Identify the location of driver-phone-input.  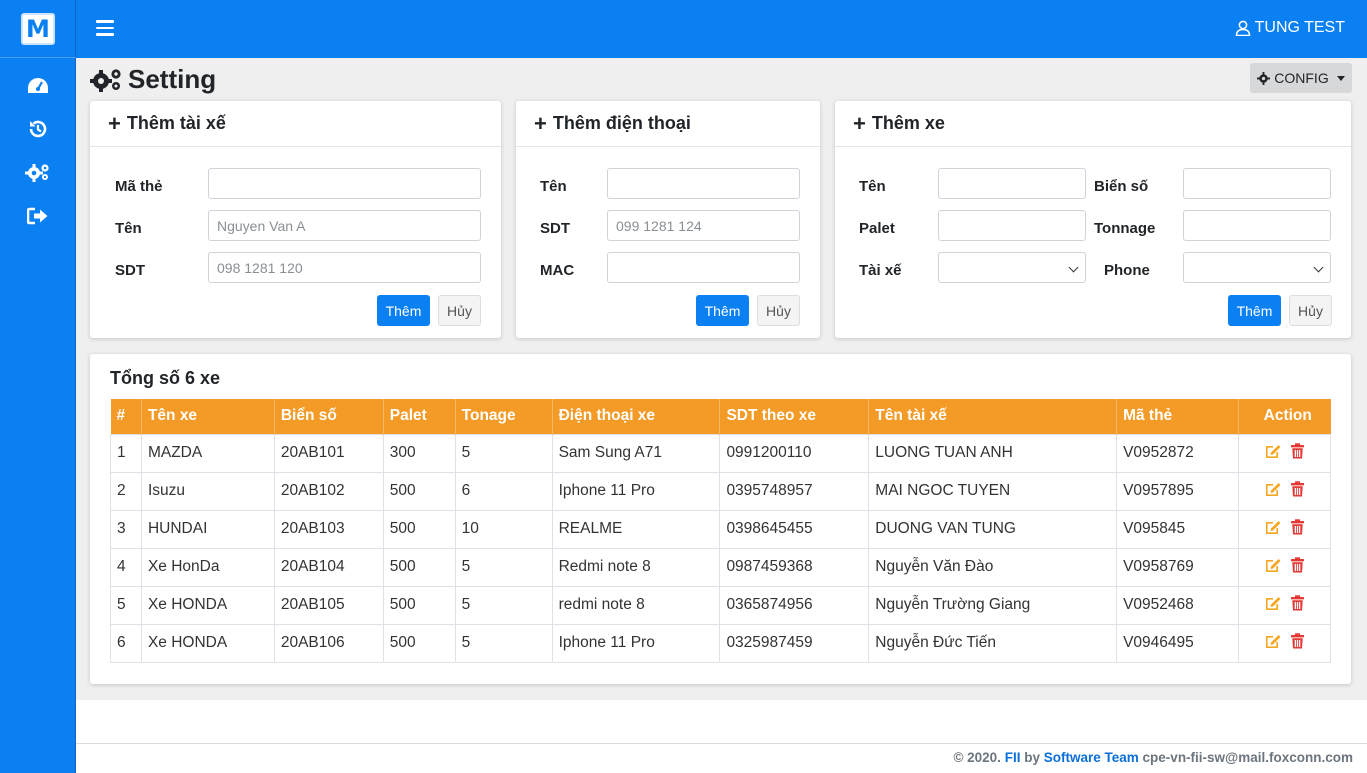
(344, 267).